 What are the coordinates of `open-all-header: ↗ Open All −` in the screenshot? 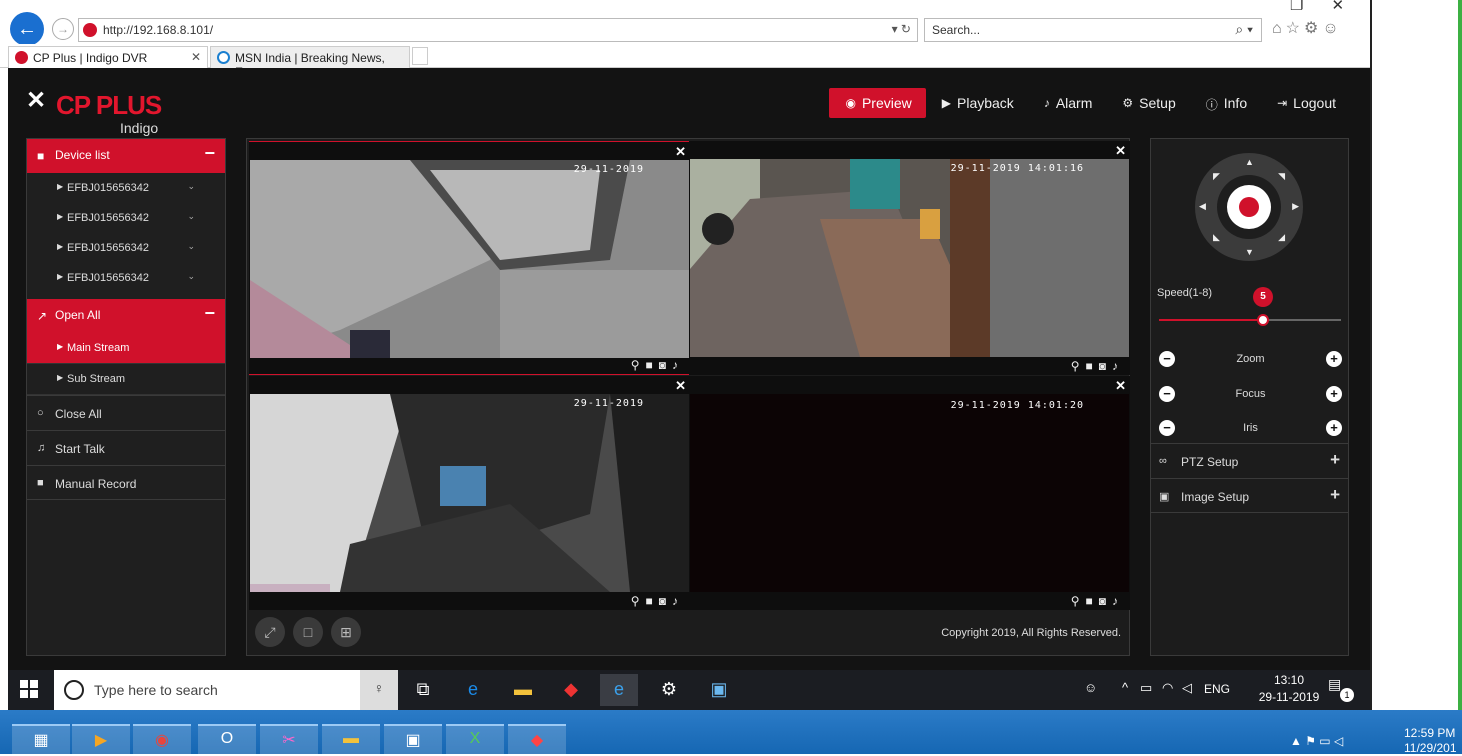 It's located at (126, 316).